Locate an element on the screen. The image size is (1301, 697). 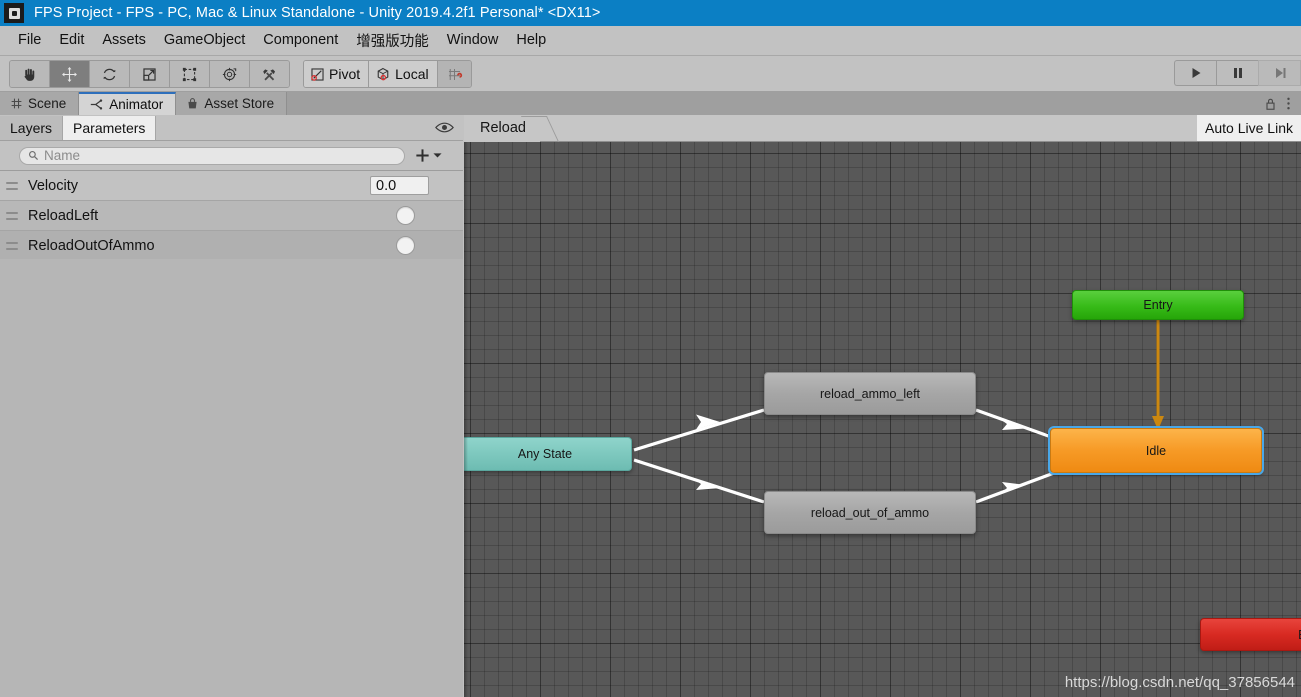
pivot-label: Pivot is located at coordinates (345, 74).